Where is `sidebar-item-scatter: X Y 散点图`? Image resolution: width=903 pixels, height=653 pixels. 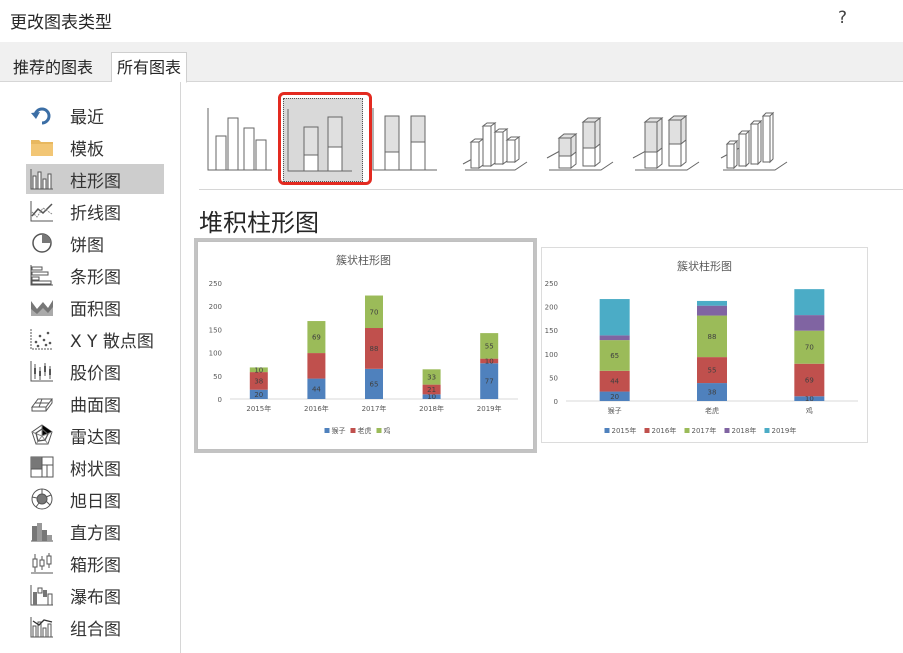
sidebar-item-scatter: X Y 散点图 is located at coordinates (95, 339).